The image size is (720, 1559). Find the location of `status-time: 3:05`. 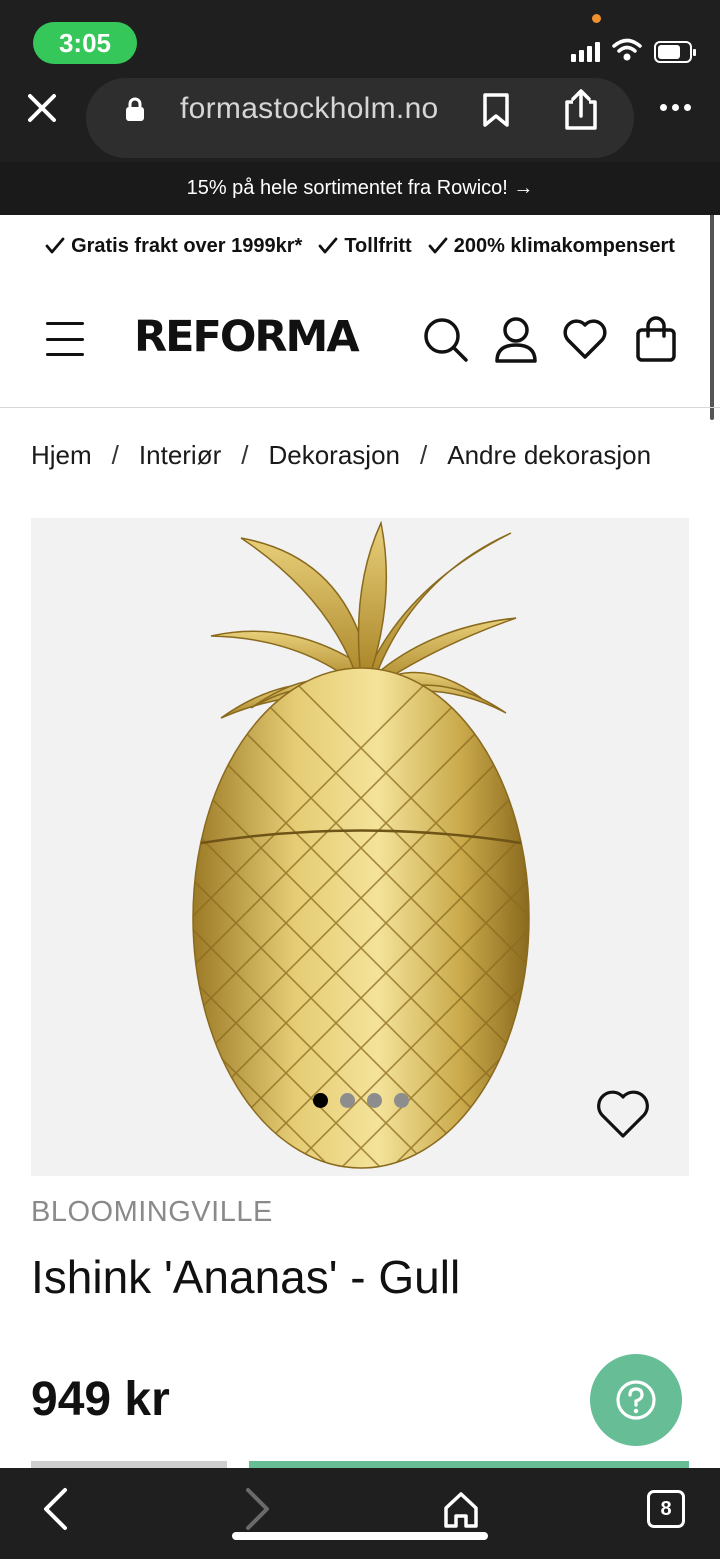

status-time: 3:05 is located at coordinates (85, 43).